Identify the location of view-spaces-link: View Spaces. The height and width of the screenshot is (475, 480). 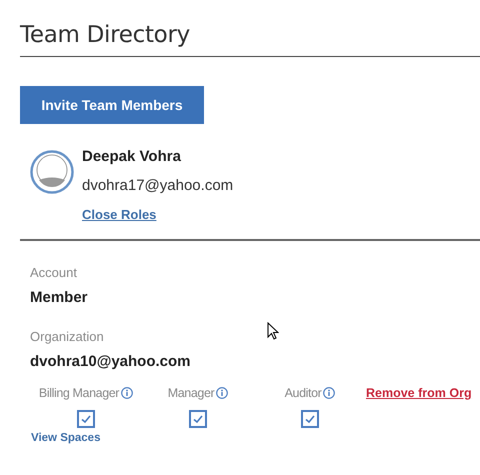
(65, 438).